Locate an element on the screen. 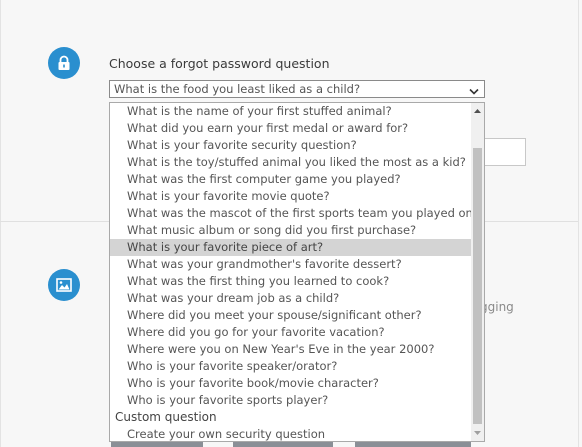  partial-field-text: gging is located at coordinates (497, 307).